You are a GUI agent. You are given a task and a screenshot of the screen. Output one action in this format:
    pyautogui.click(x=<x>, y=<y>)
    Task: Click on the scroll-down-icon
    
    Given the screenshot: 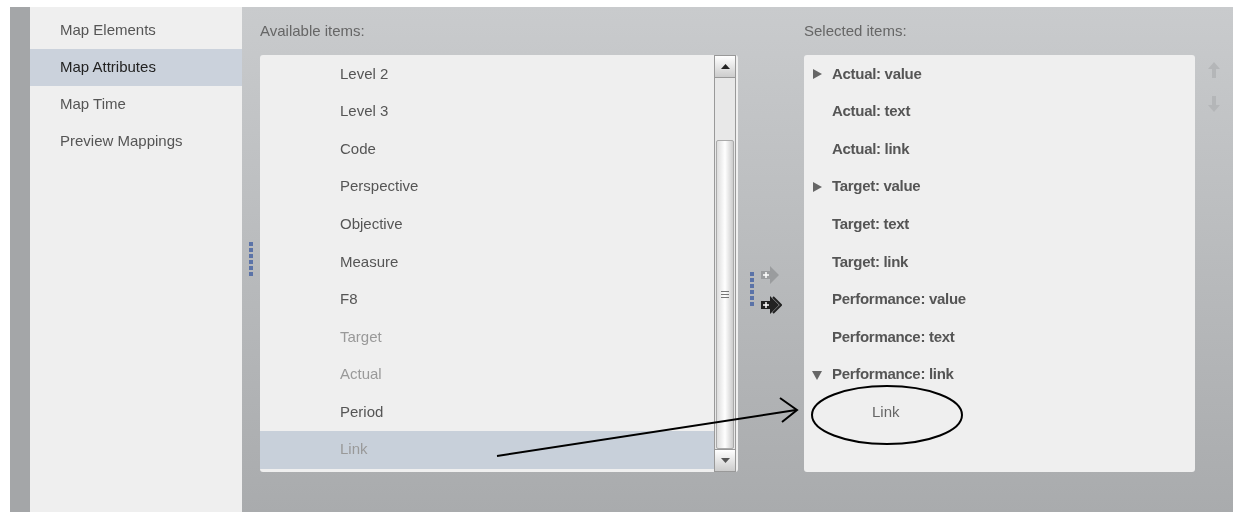 What is the action you would take?
    pyautogui.click(x=725, y=460)
    